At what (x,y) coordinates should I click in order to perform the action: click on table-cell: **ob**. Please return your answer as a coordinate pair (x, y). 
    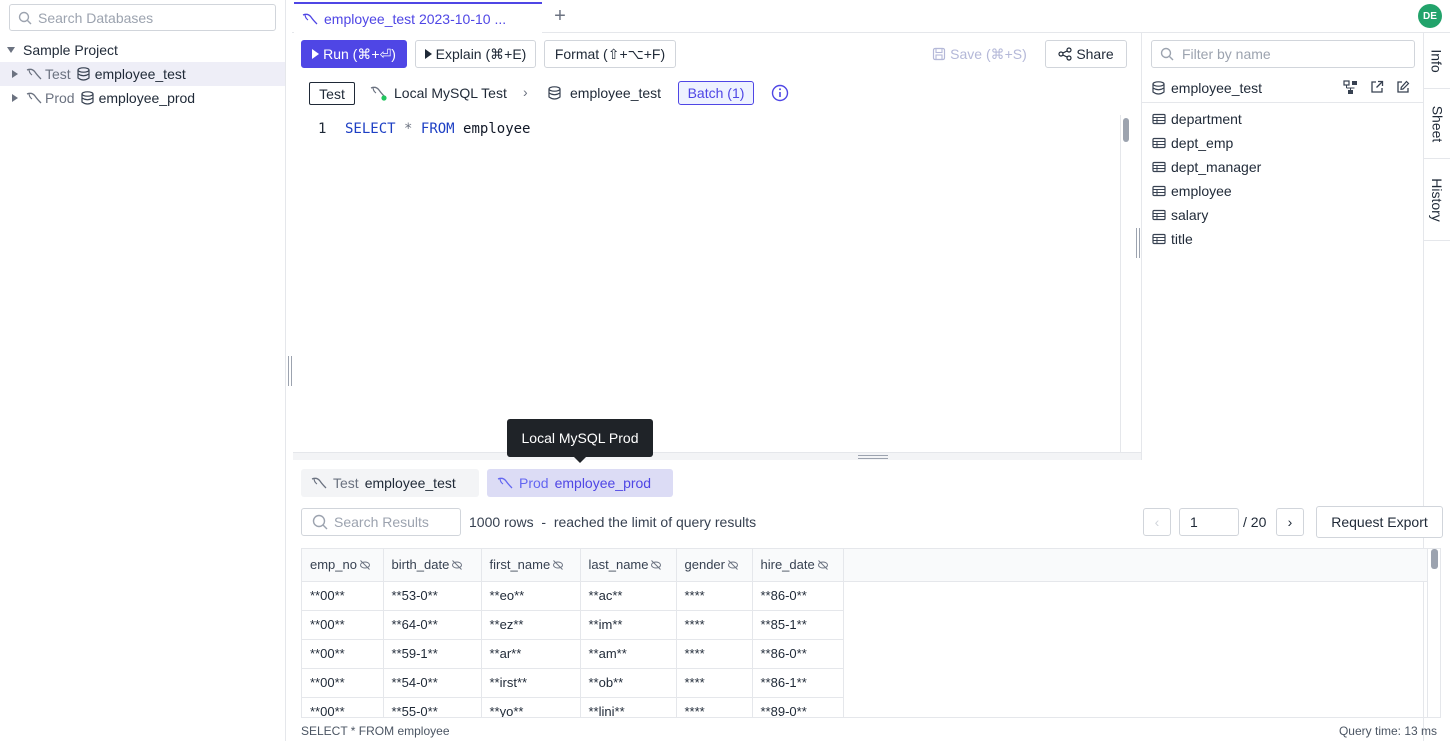
    Looking at the image, I should click on (628, 683).